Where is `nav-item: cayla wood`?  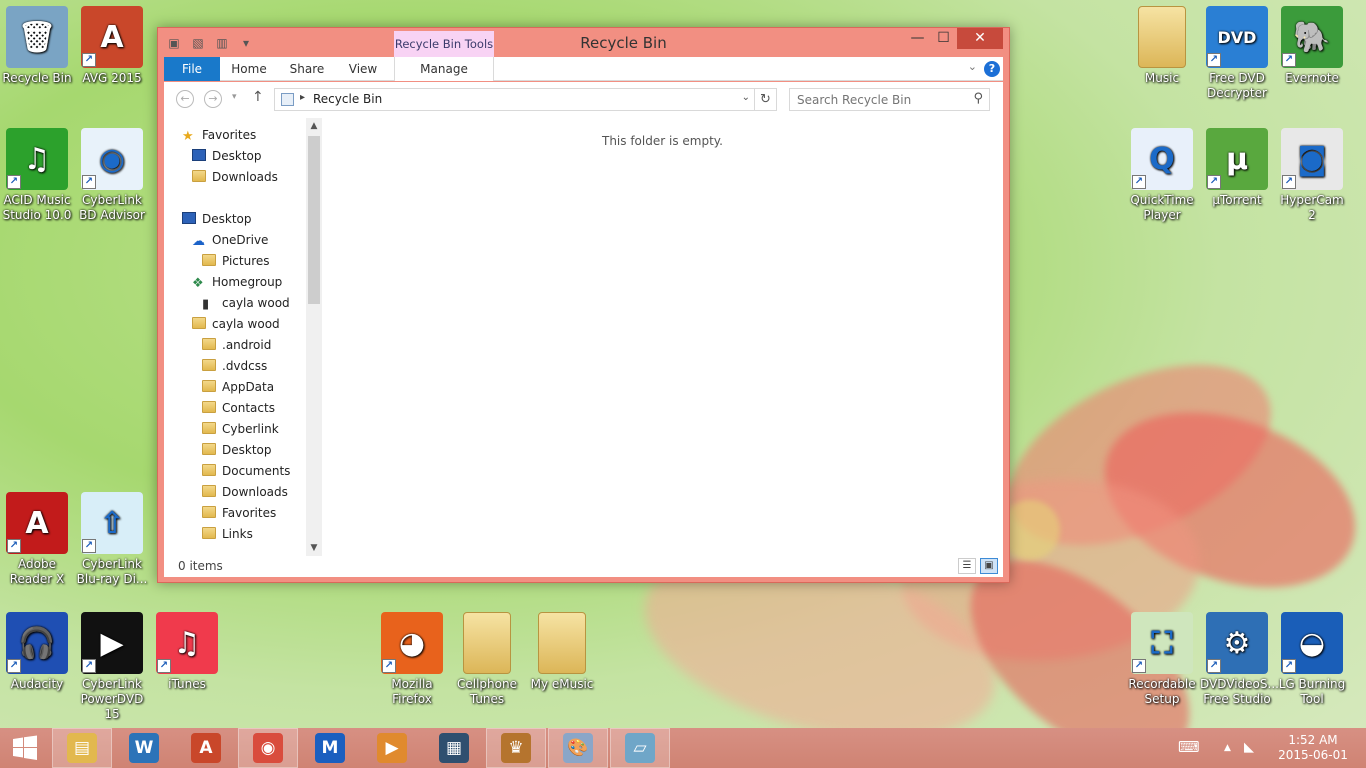
nav-item: cayla wood is located at coordinates (236, 324).